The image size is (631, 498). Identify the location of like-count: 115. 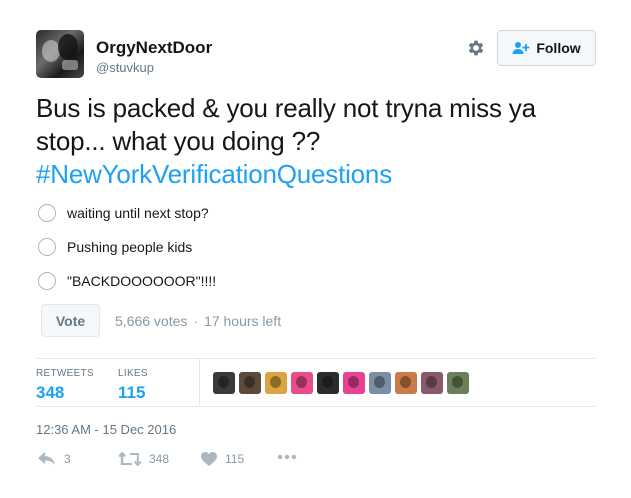
(235, 459).